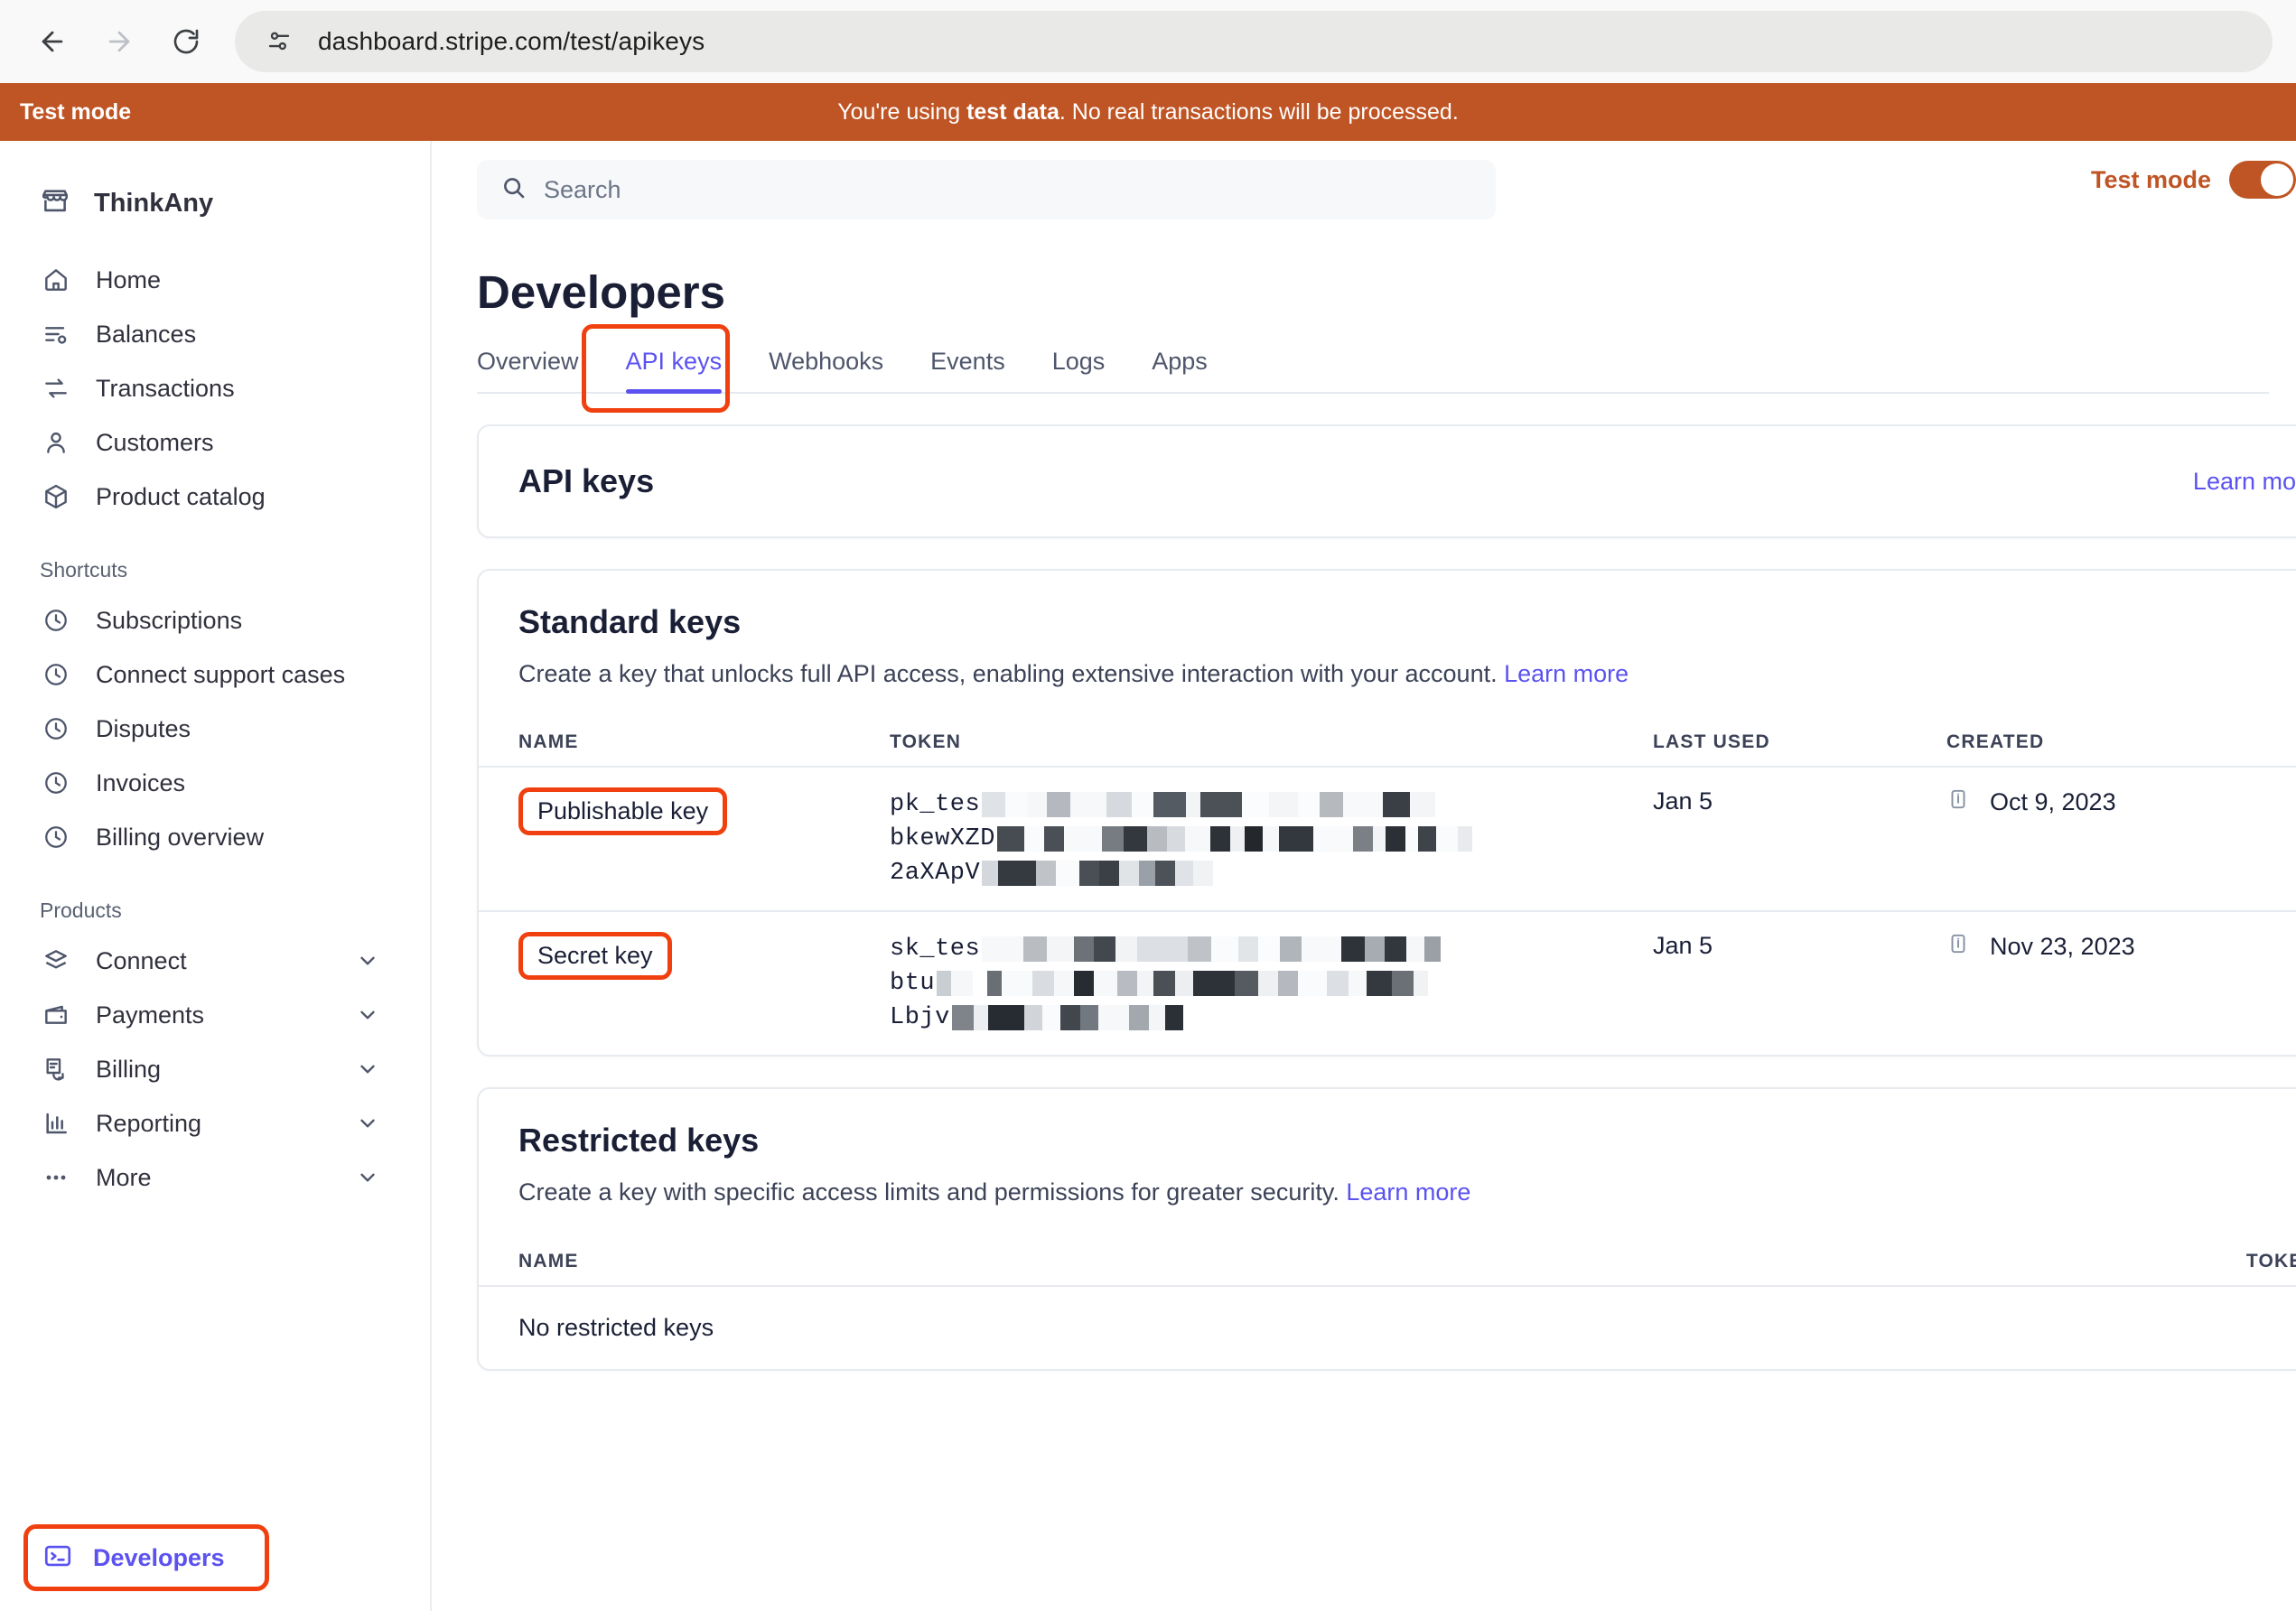 This screenshot has height=1611, width=2296. Describe the element at coordinates (2193, 180) in the screenshot. I see `test-mode-toggle-group: Test mode` at that location.